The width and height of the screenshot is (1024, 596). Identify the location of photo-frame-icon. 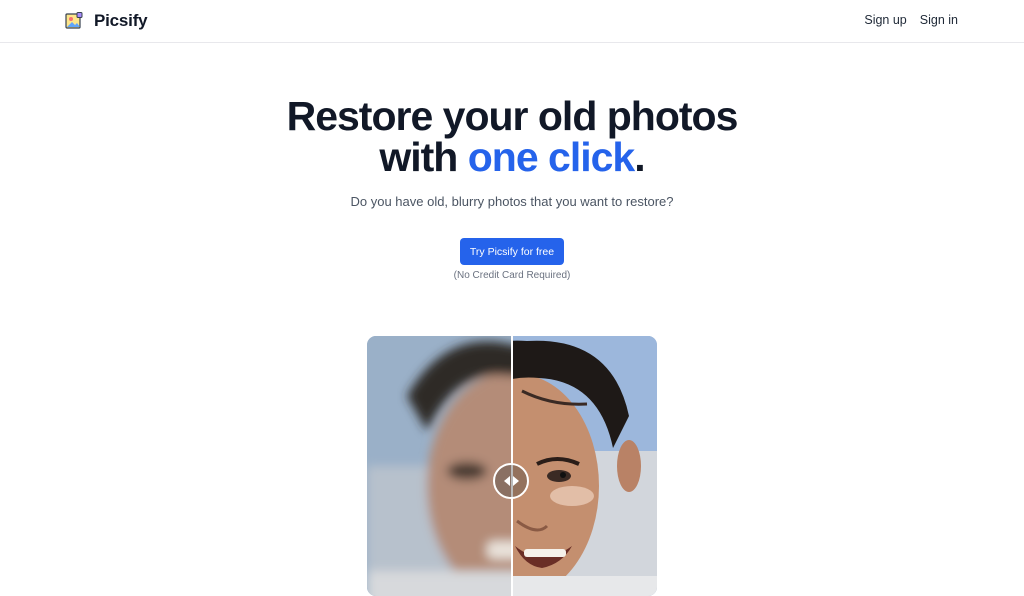
(74, 20).